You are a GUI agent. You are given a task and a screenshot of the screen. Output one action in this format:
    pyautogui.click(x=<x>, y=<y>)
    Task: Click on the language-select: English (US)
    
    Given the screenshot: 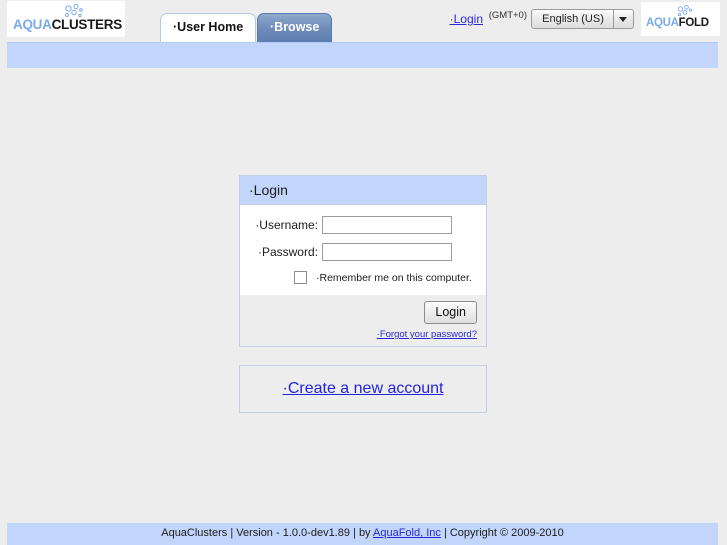 What is the action you would take?
    pyautogui.click(x=582, y=19)
    